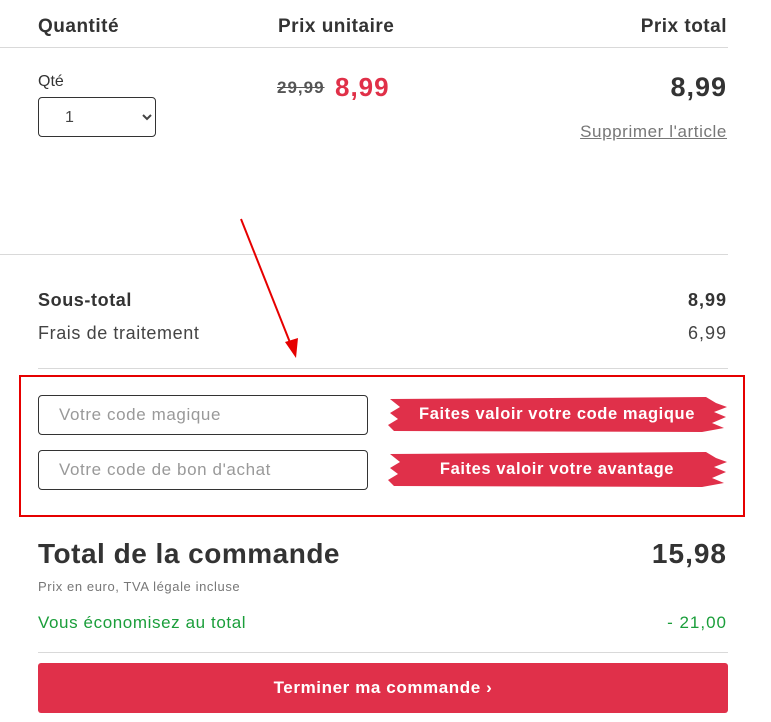 The height and width of the screenshot is (722, 771). Describe the element at coordinates (697, 622) in the screenshot. I see `savings-value: - 21,00` at that location.